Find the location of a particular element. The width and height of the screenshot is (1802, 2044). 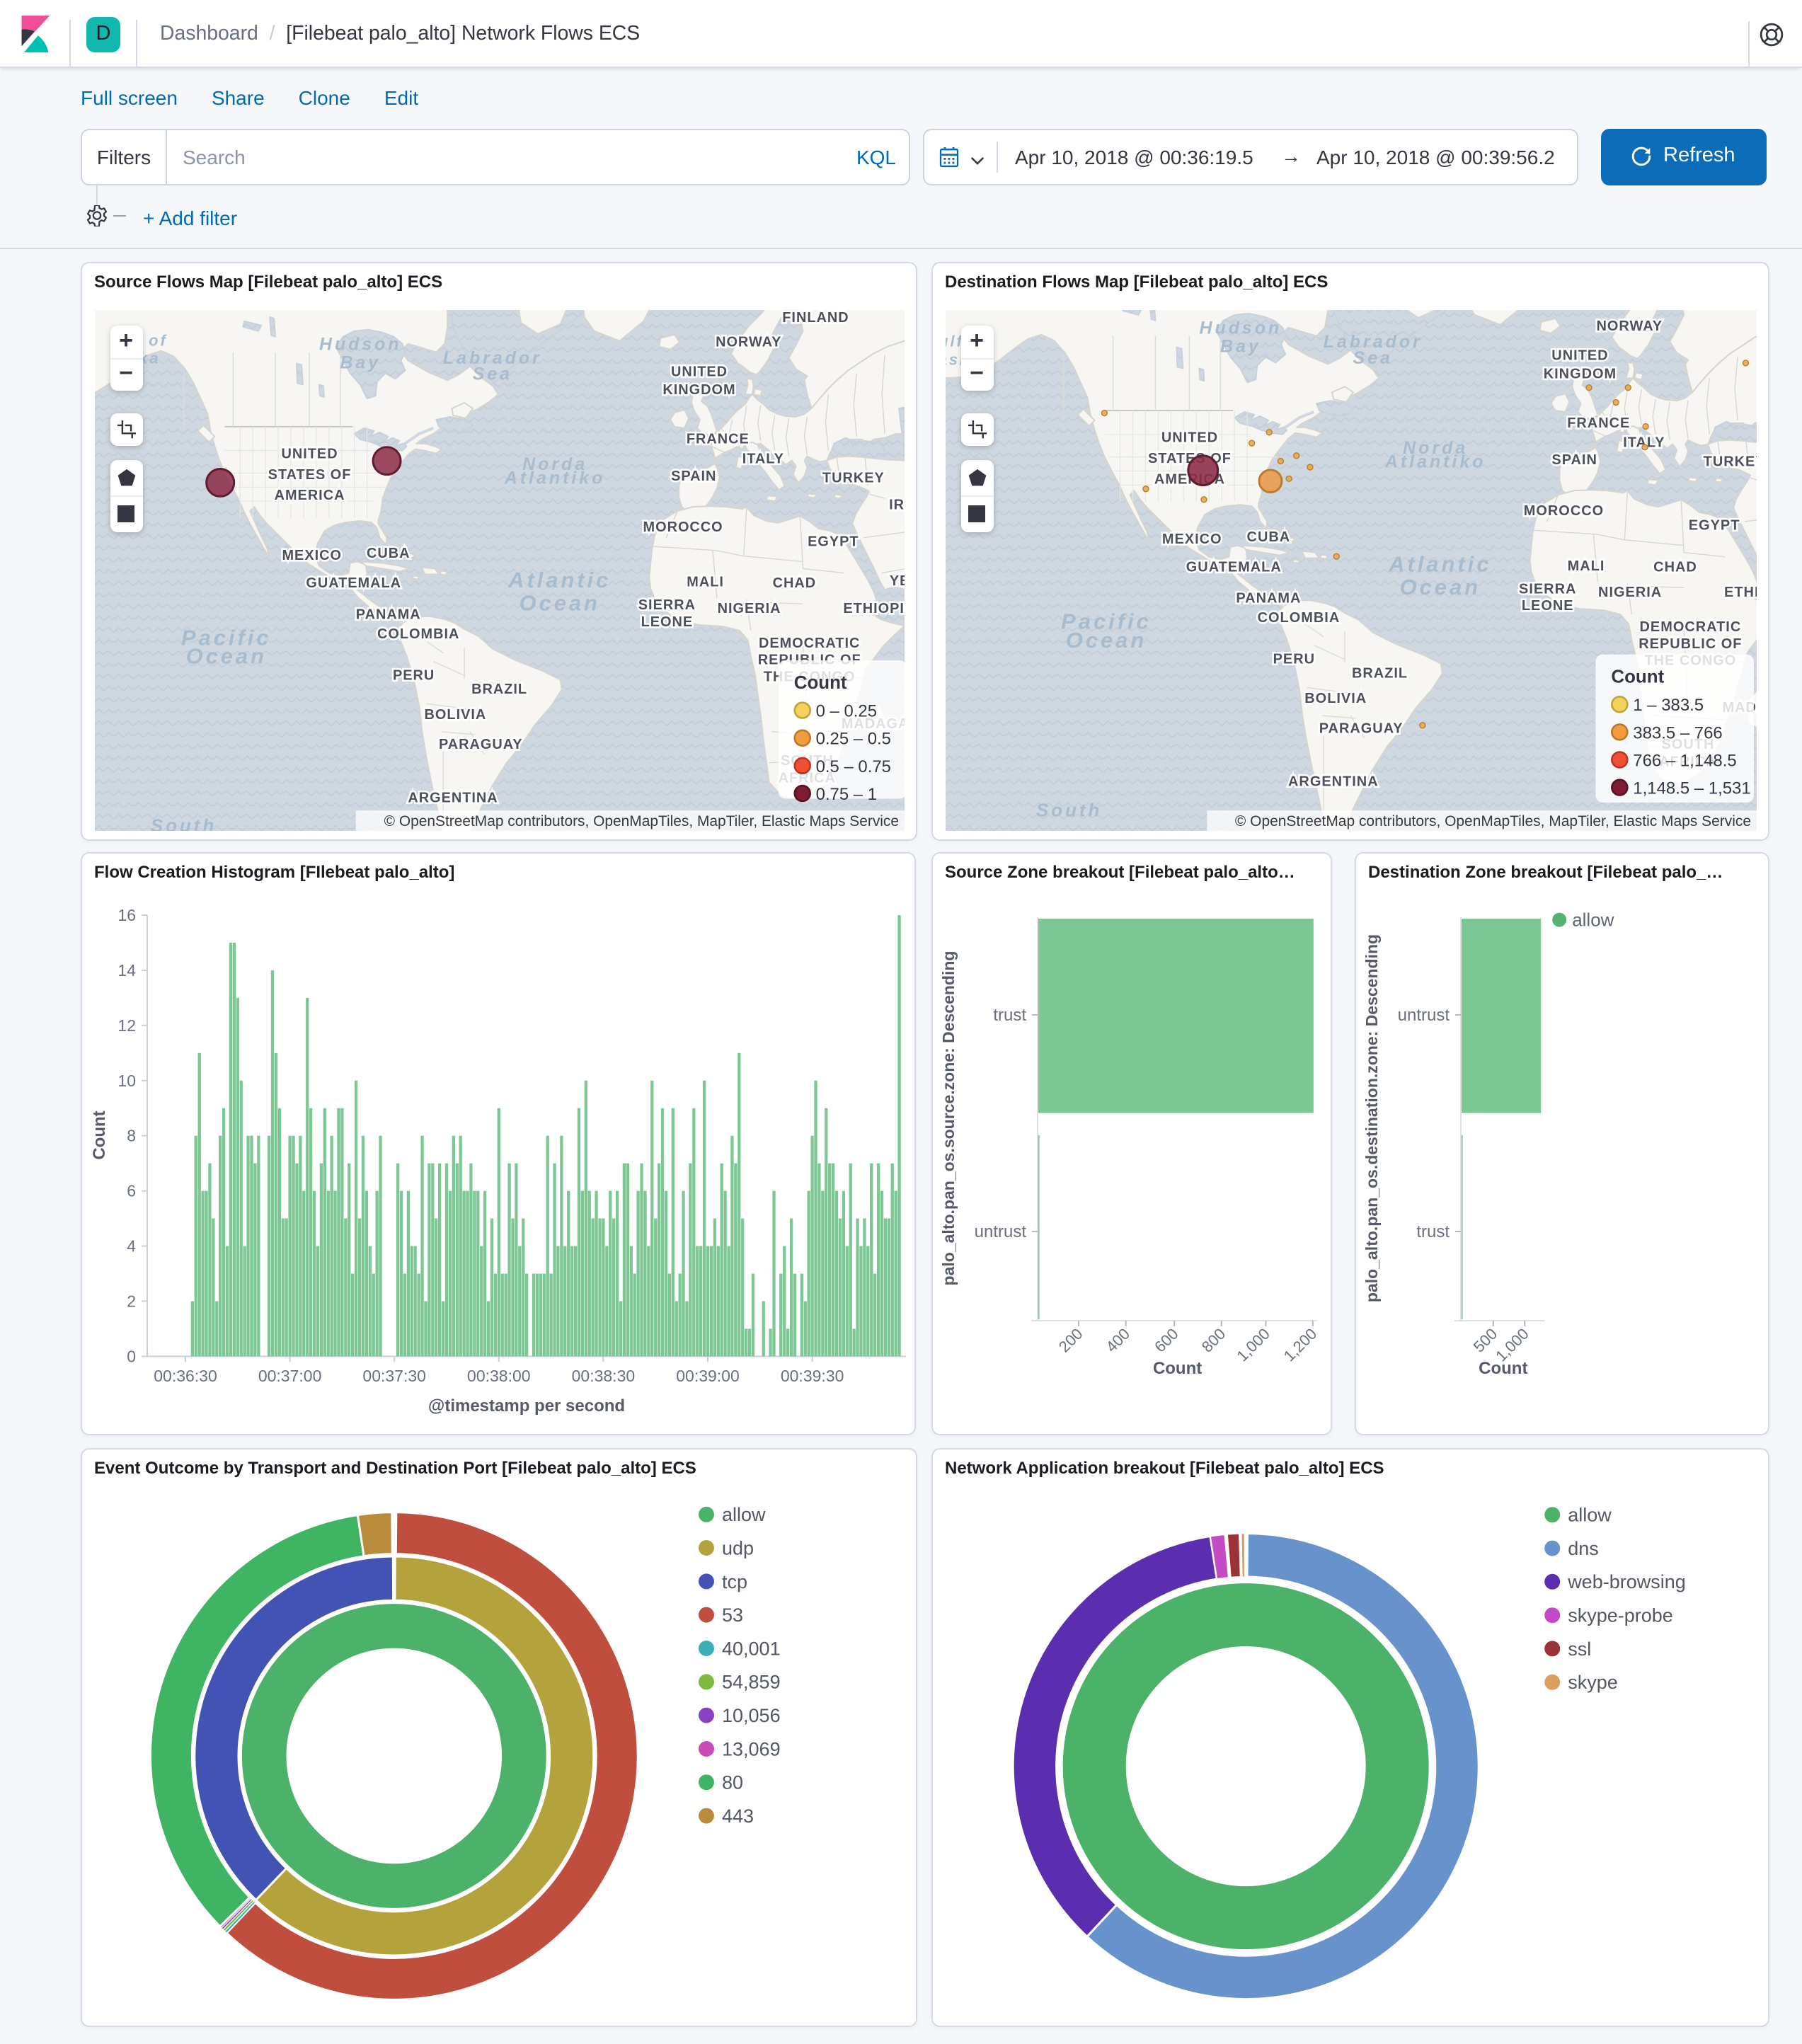

svg-text: 8 is located at coordinates (132, 1135).